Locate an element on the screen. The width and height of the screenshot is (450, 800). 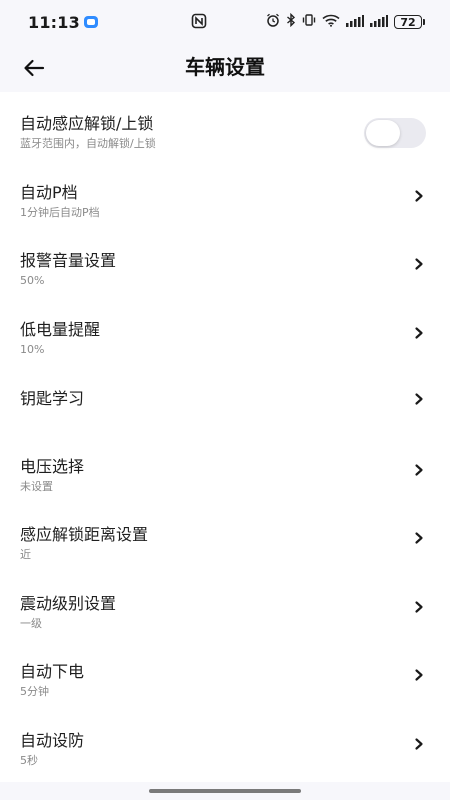
setting-row-sense-unlock-distance: 感应解锁距离设置 近 is located at coordinates (225, 537).